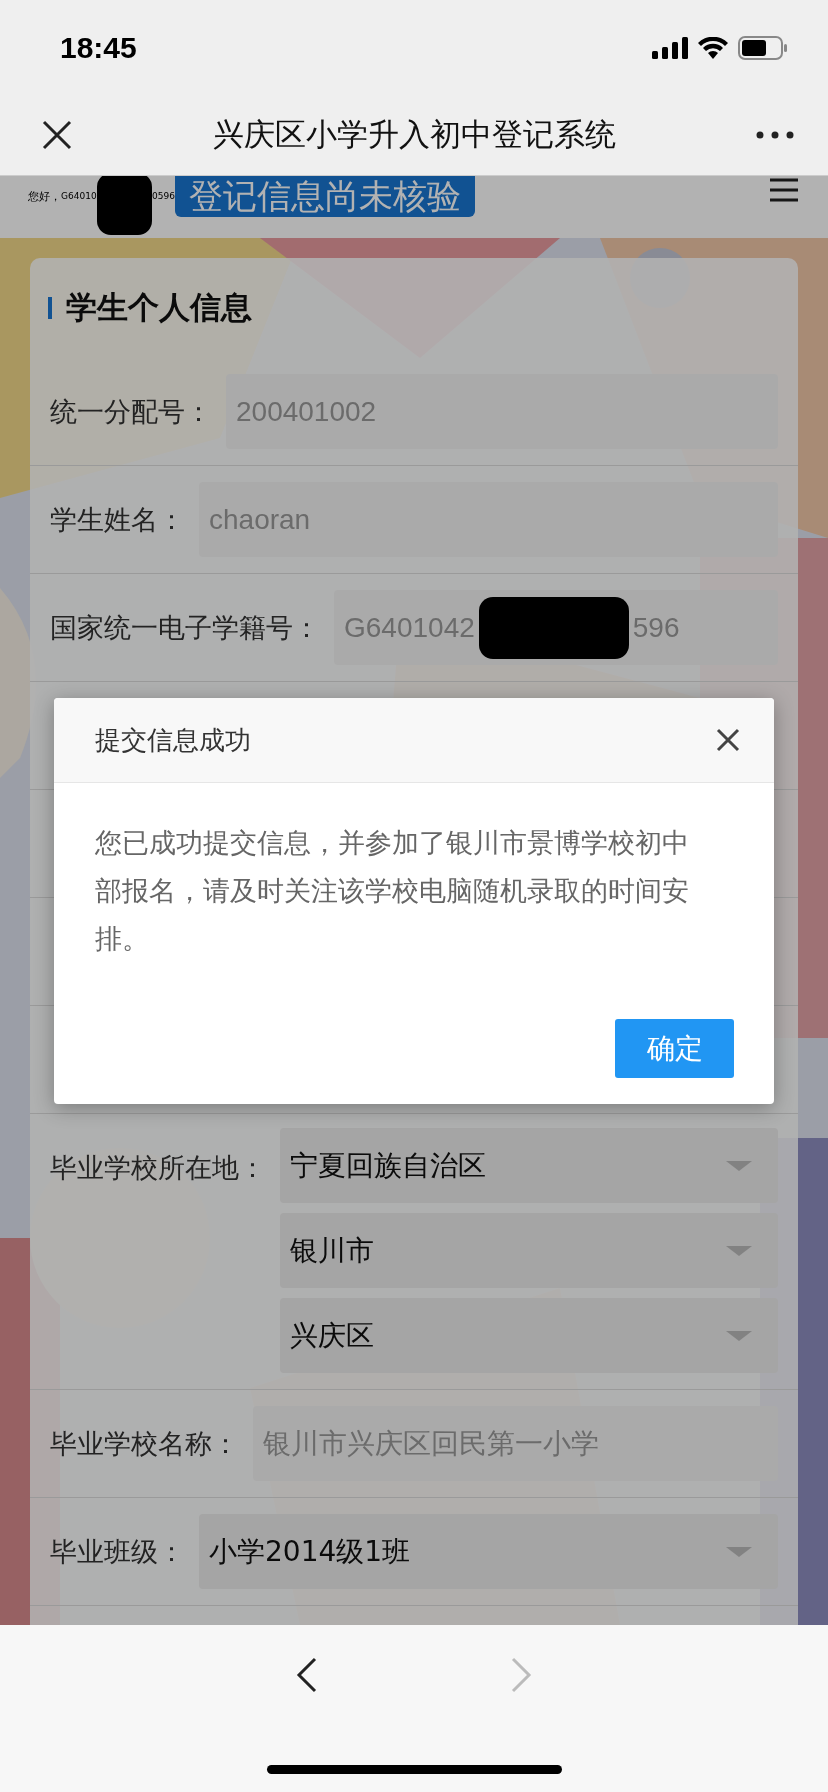 The height and width of the screenshot is (1792, 828). I want to click on field-label: 统一分配号：, so click(131, 411).